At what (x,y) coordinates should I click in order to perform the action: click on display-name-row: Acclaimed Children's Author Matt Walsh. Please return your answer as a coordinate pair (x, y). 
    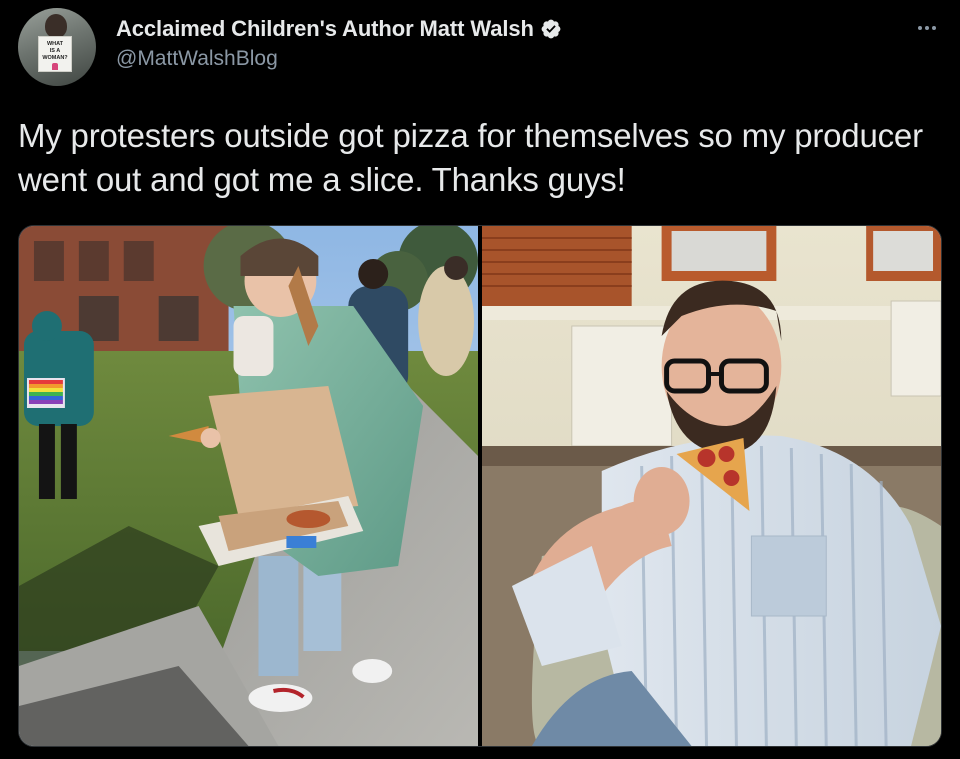
    Looking at the image, I should click on (339, 29).